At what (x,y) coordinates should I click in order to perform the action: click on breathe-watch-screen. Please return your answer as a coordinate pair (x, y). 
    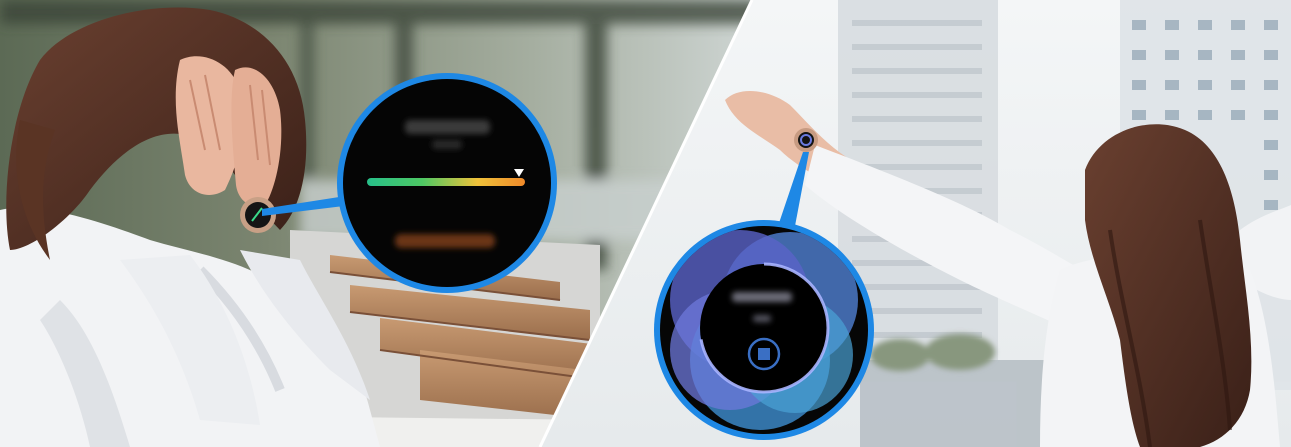
    Looking at the image, I should click on (764, 330).